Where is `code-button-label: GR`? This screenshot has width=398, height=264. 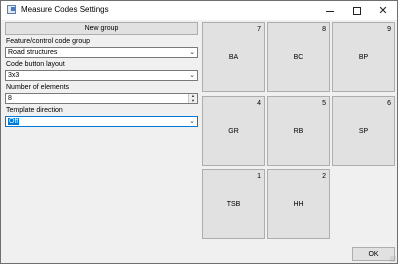 code-button-label: GR is located at coordinates (233, 131).